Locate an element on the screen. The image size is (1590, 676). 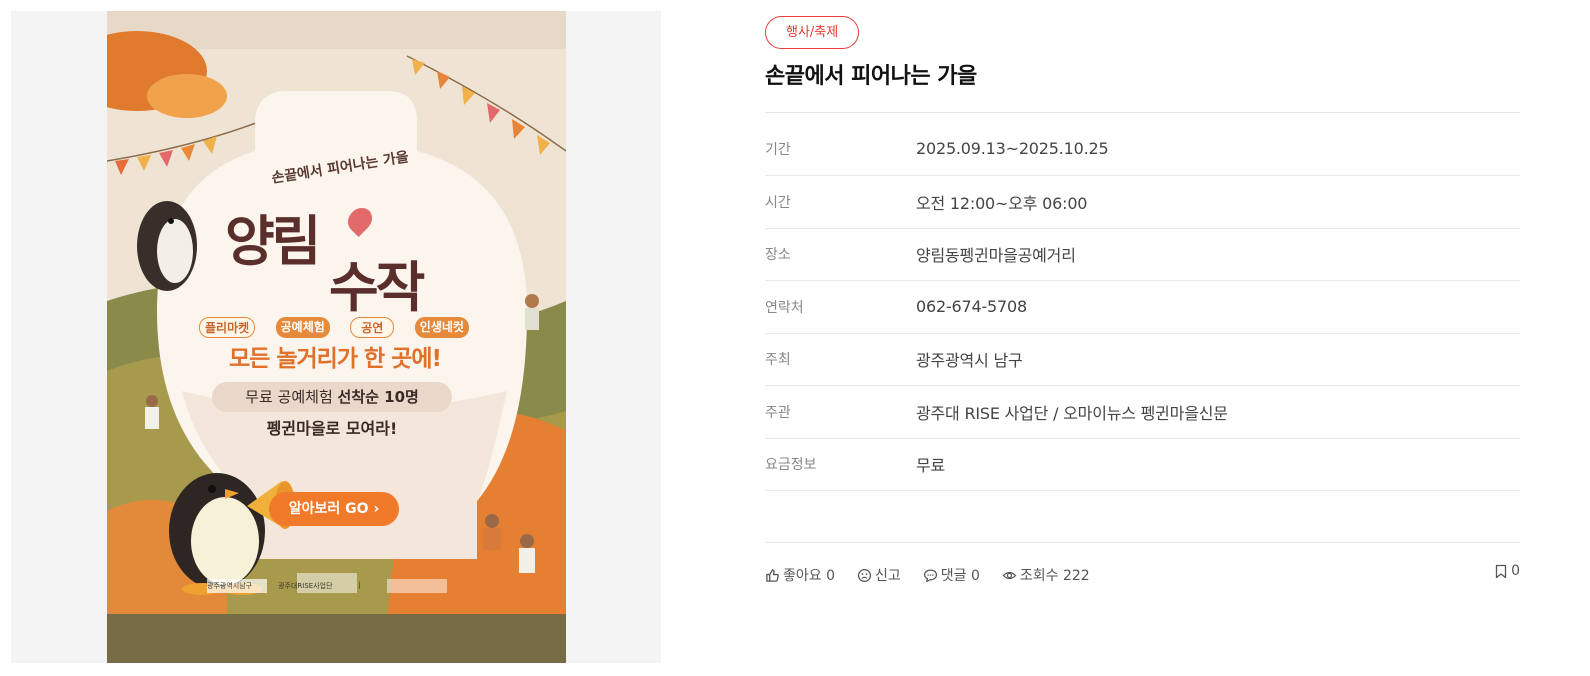
detail-value: 오전 12:00~오후 06:00 is located at coordinates (1002, 203).